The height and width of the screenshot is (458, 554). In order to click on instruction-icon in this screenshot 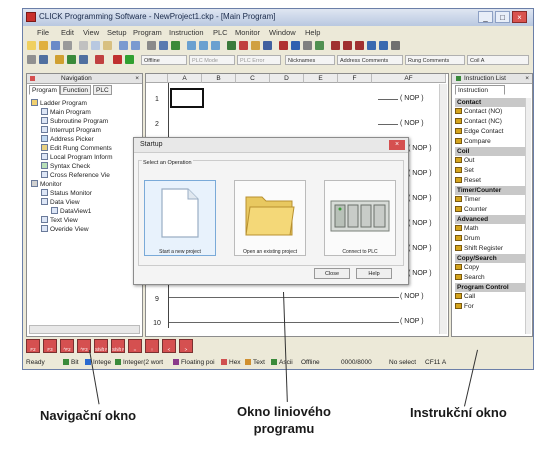, I will do `click(335, 45)`.